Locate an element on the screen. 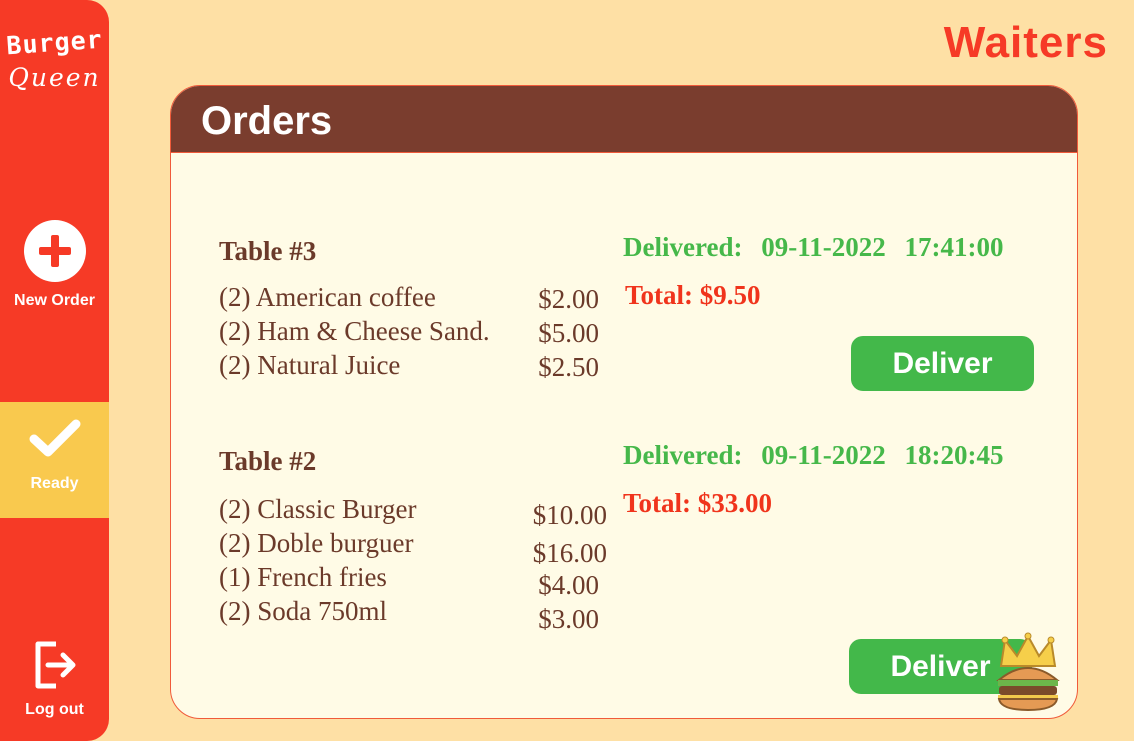 The image size is (1134, 741). brand-line-2: Queen is located at coordinates (54, 77).